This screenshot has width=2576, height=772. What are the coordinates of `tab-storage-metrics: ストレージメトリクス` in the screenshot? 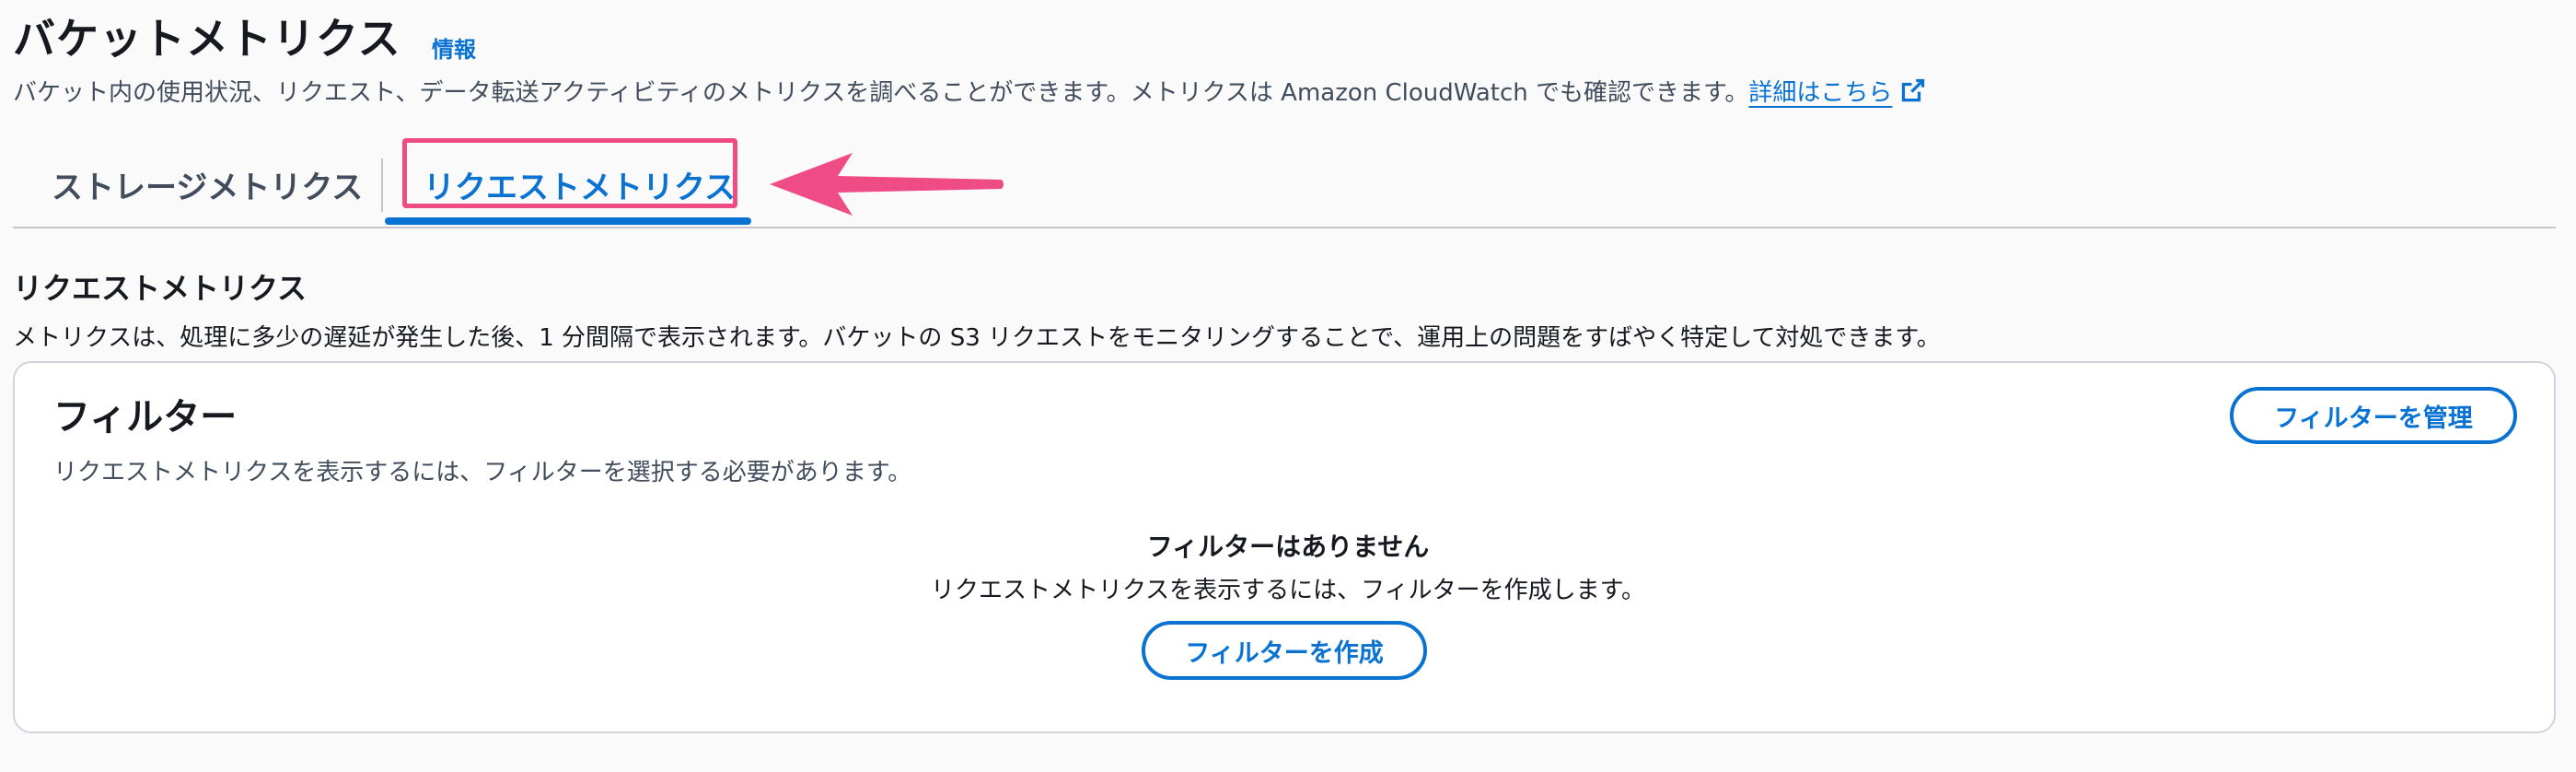 It's located at (207, 185).